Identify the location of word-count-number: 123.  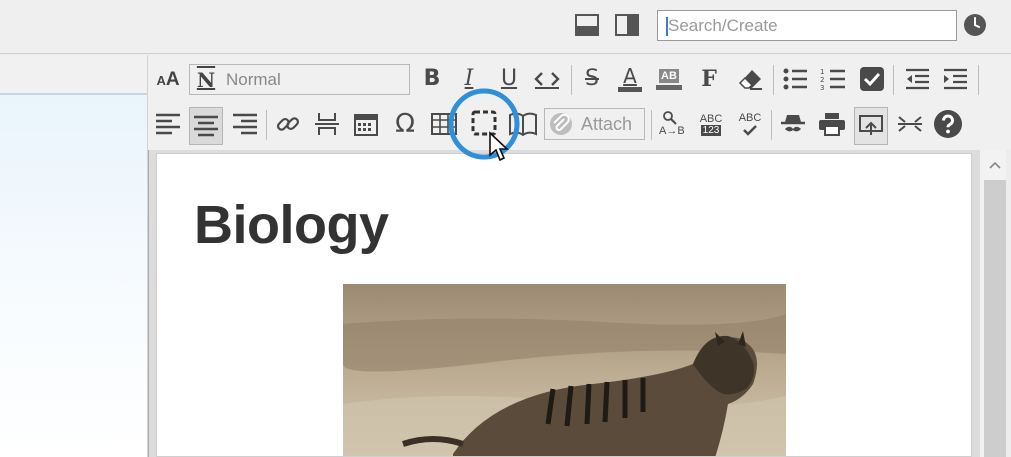
(711, 130).